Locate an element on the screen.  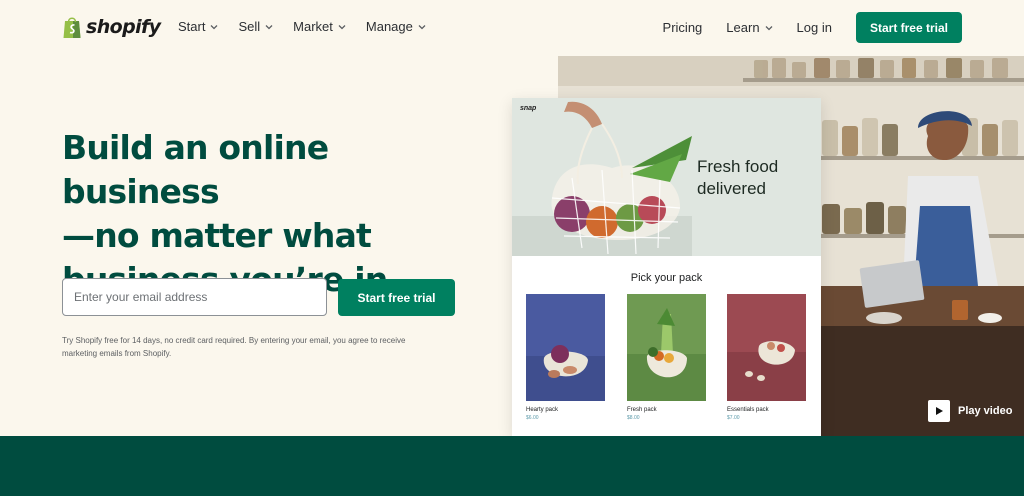
nav-sell: Sell is located at coordinates (255, 26).